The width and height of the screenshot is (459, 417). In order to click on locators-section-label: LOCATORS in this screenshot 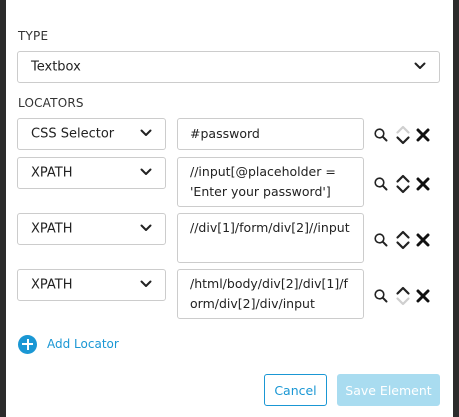, I will do `click(51, 103)`.